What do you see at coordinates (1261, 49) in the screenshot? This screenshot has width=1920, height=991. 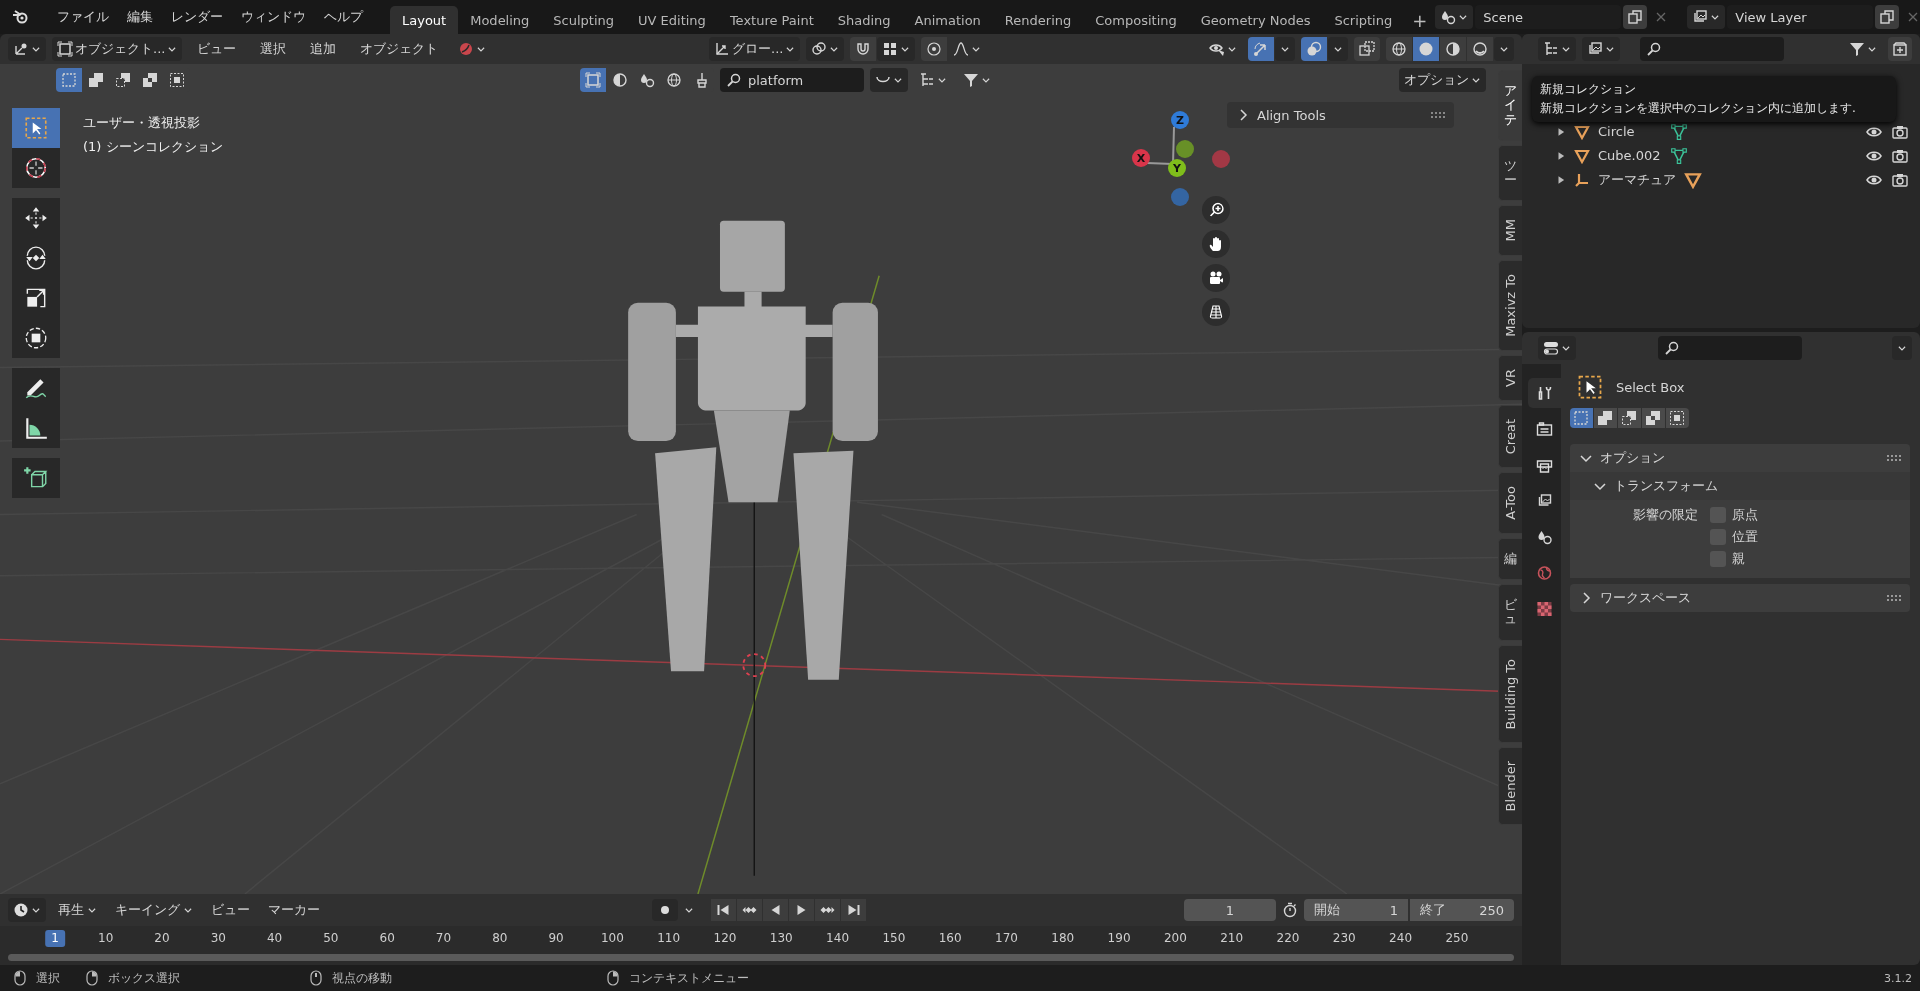 I see `gizmo-icon` at bounding box center [1261, 49].